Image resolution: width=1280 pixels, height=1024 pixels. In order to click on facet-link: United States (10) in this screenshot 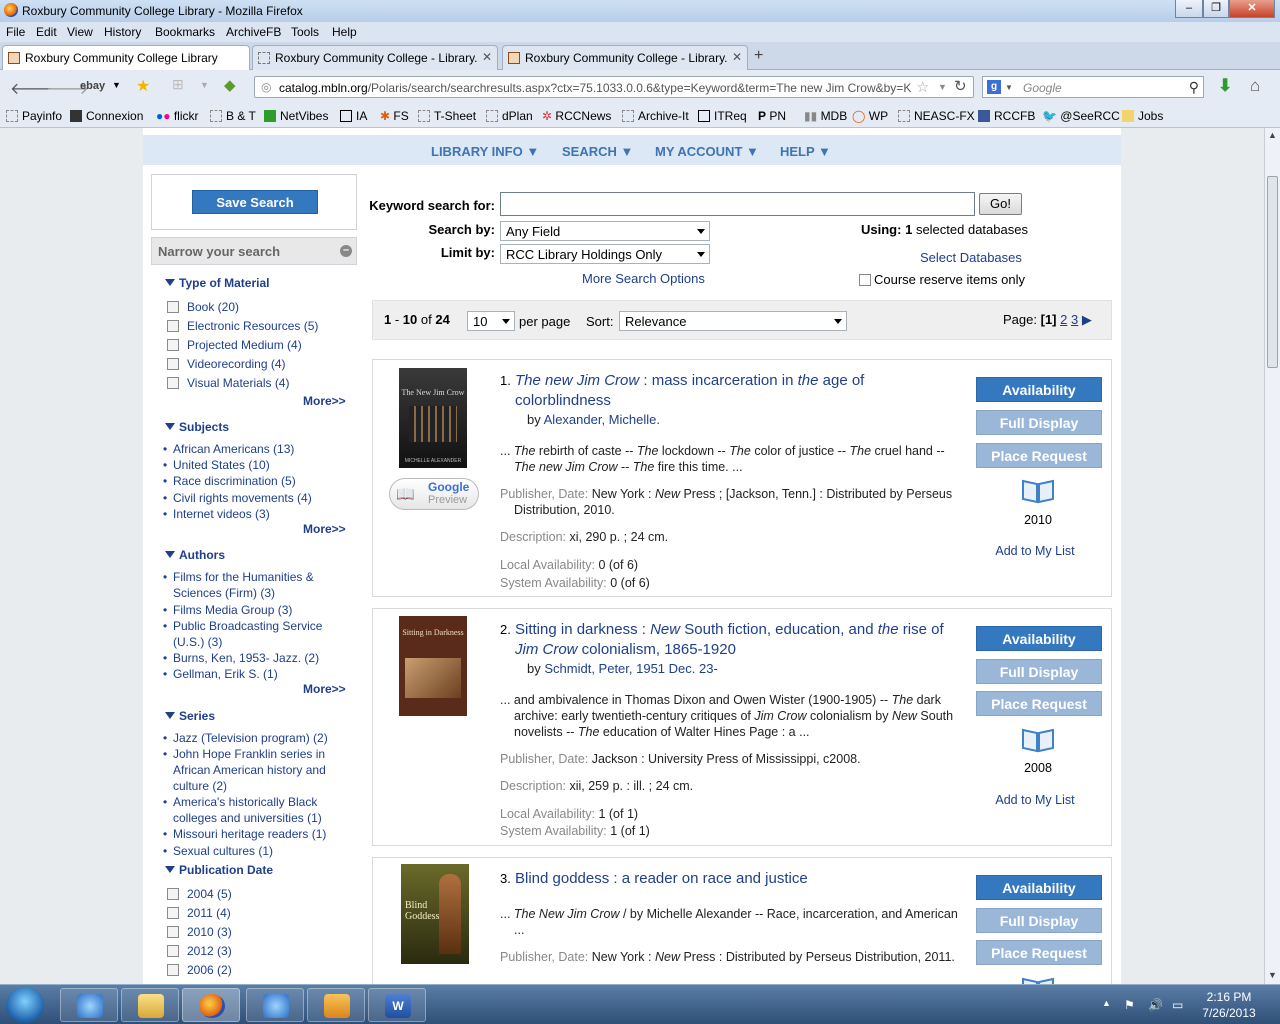, I will do `click(248, 465)`.